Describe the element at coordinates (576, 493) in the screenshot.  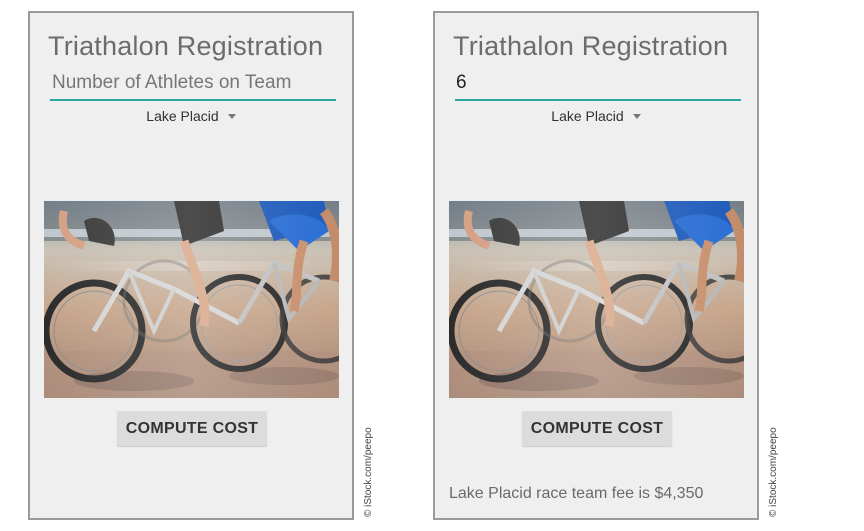
I see `result-text: Lake Placid race team fee is $4,350` at that location.